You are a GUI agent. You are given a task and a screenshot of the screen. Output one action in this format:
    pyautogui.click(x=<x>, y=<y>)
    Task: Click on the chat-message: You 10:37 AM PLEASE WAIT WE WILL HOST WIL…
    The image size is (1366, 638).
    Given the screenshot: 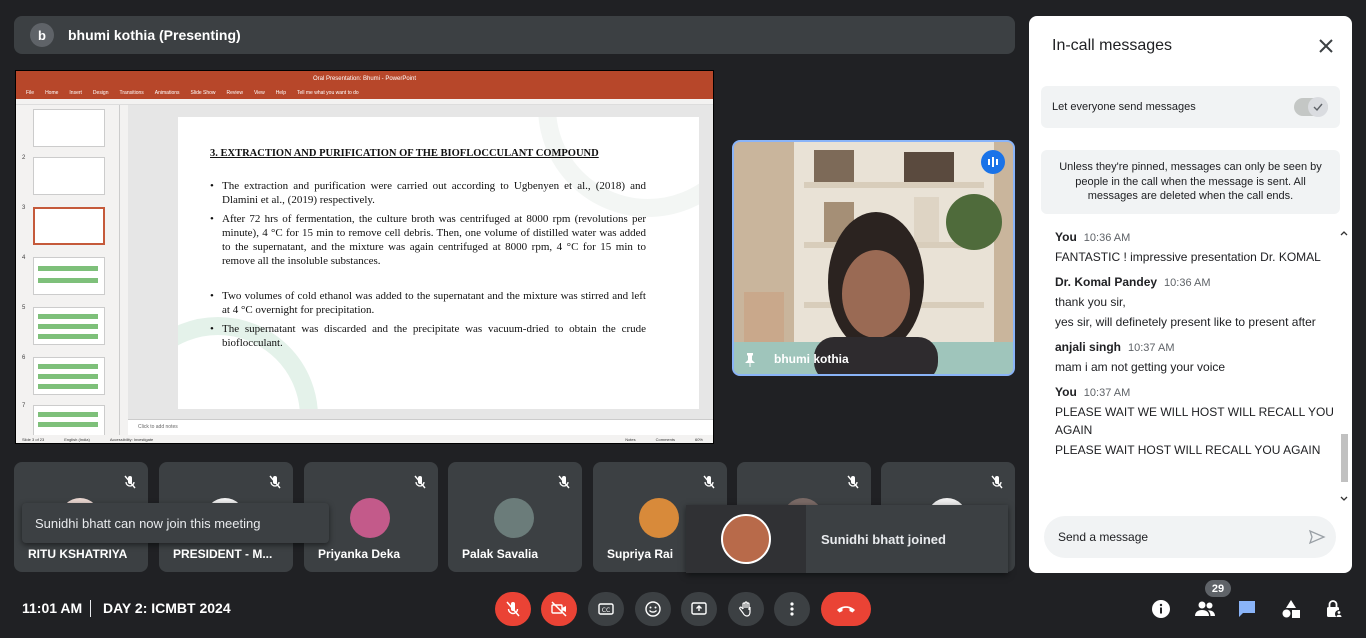 What is the action you would take?
    pyautogui.click(x=1195, y=422)
    